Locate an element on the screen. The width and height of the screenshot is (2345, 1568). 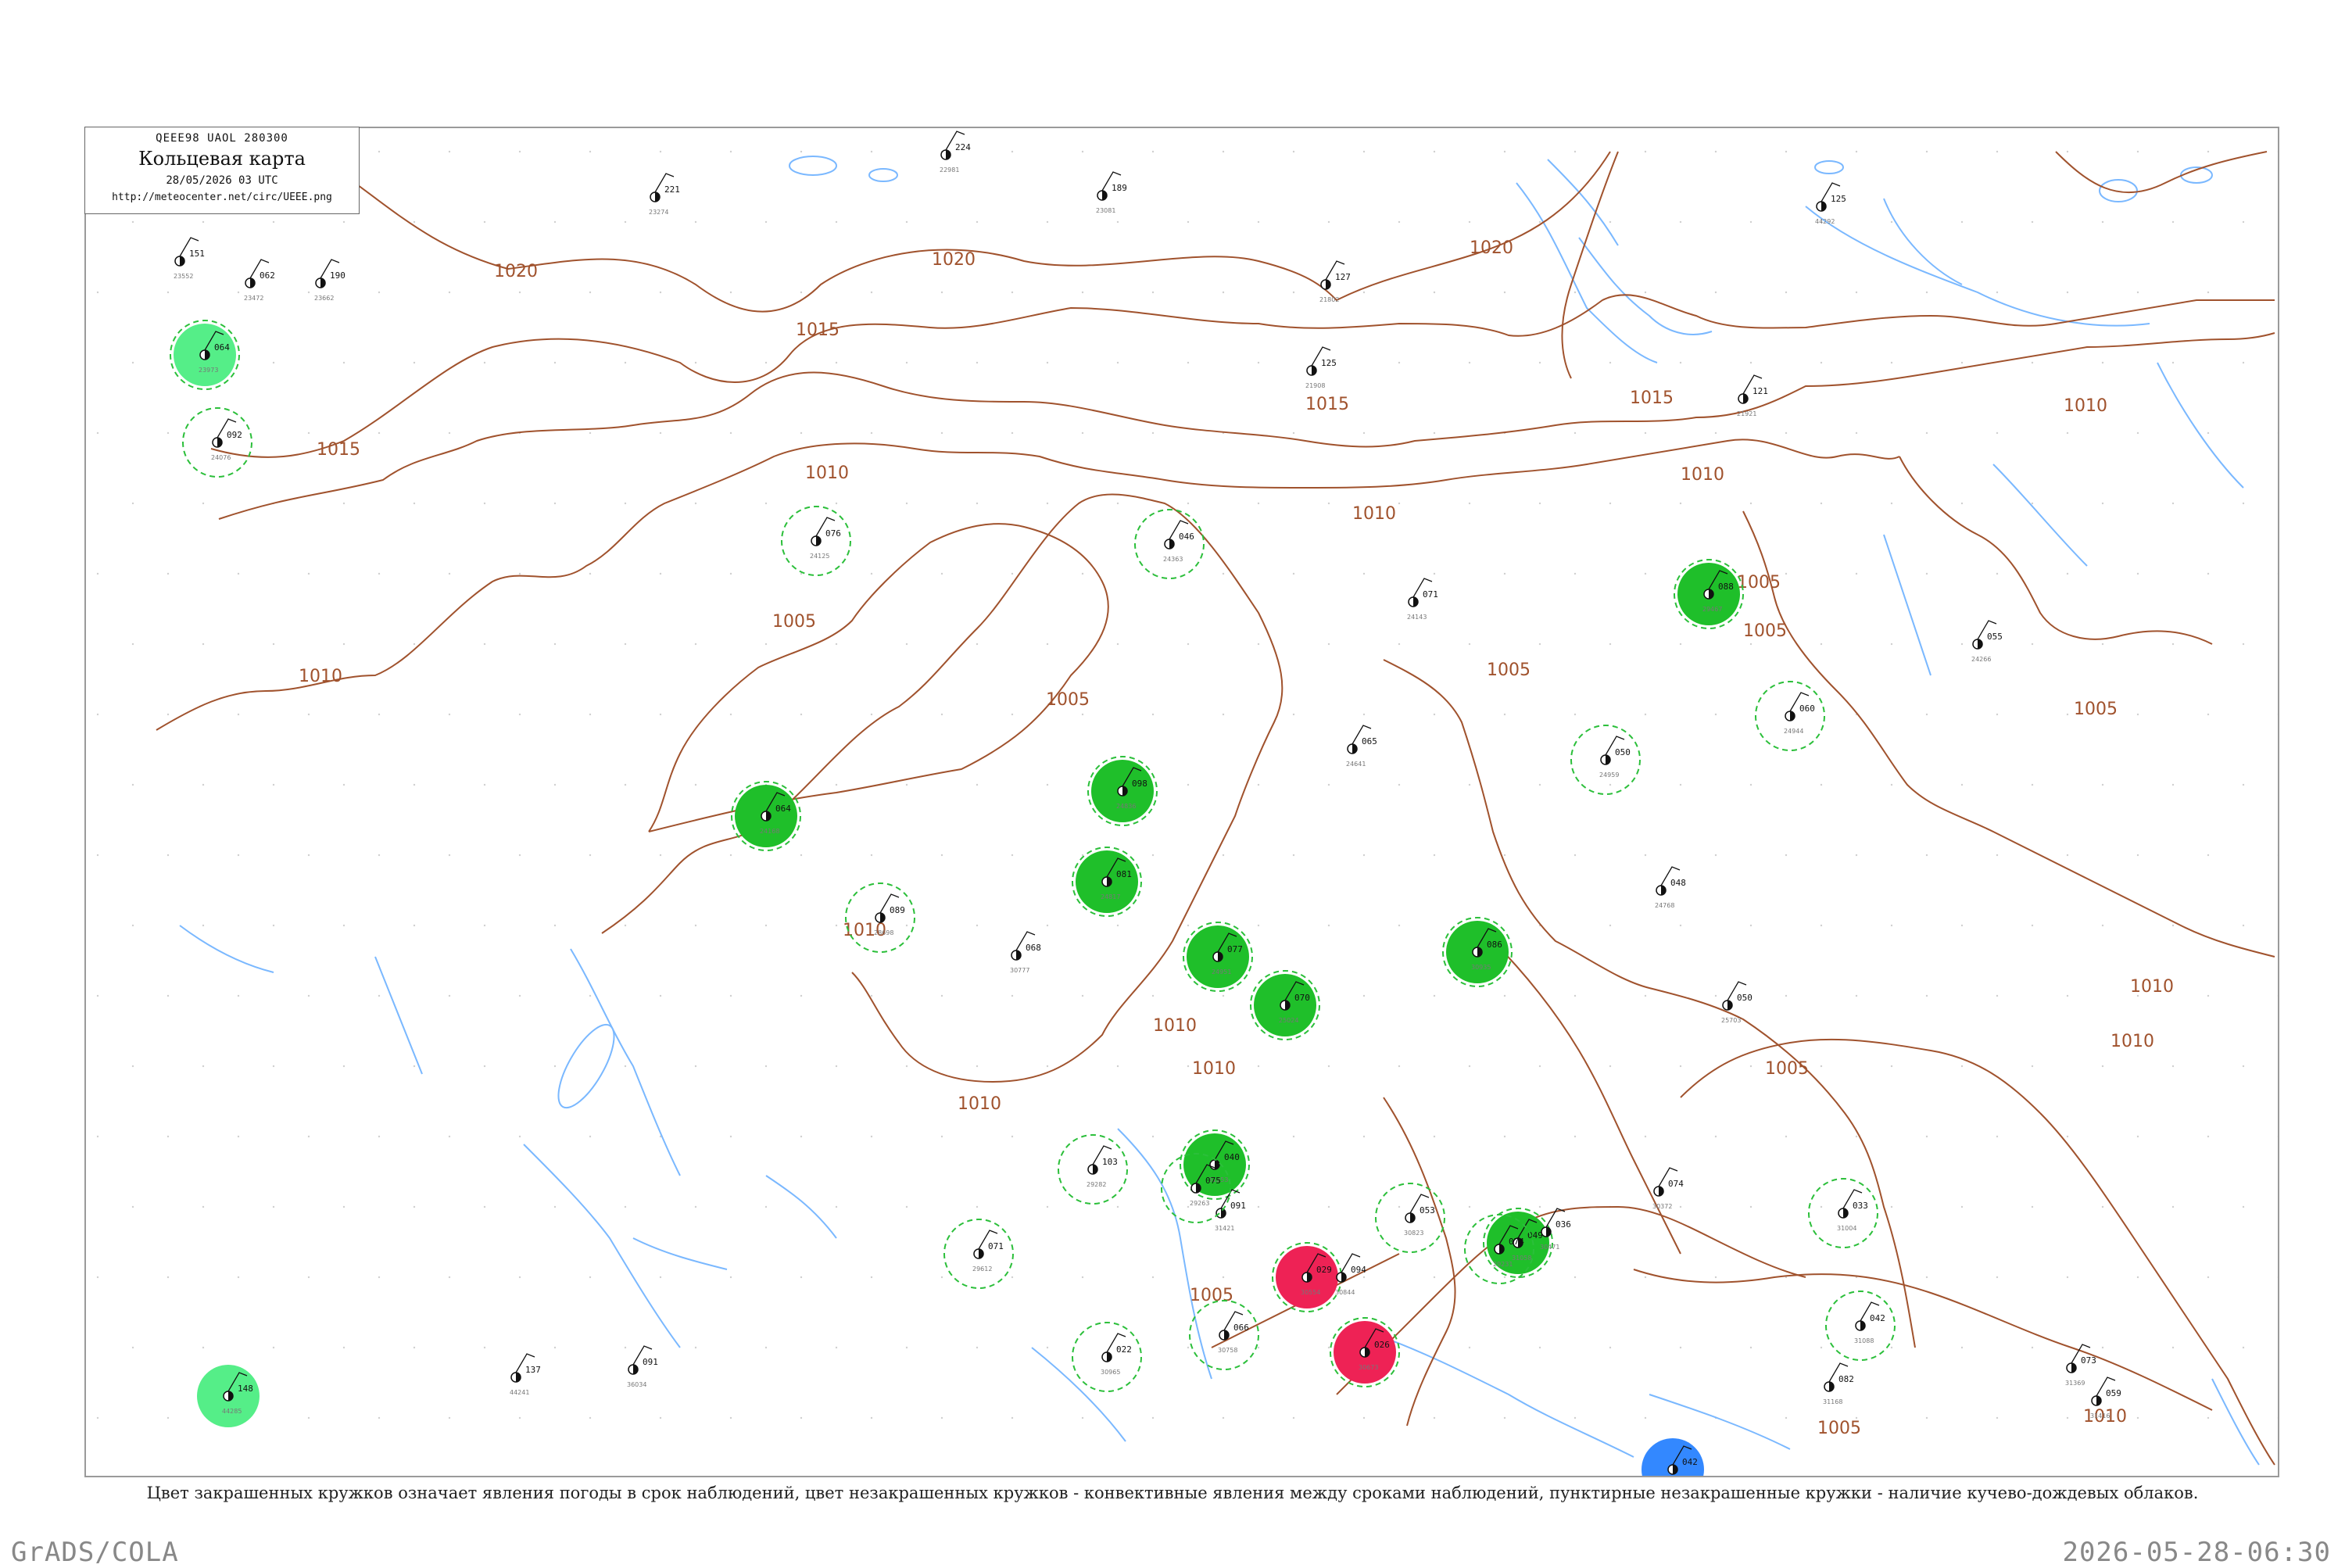
station-plot: 07025024 is located at coordinates (1285, 1006).